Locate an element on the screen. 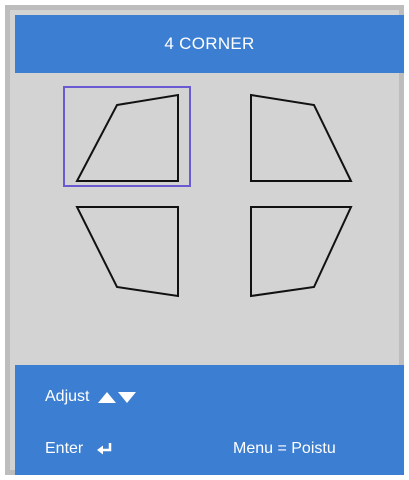 This screenshot has width=409, height=480. corner-top-right is located at coordinates (301, 137).